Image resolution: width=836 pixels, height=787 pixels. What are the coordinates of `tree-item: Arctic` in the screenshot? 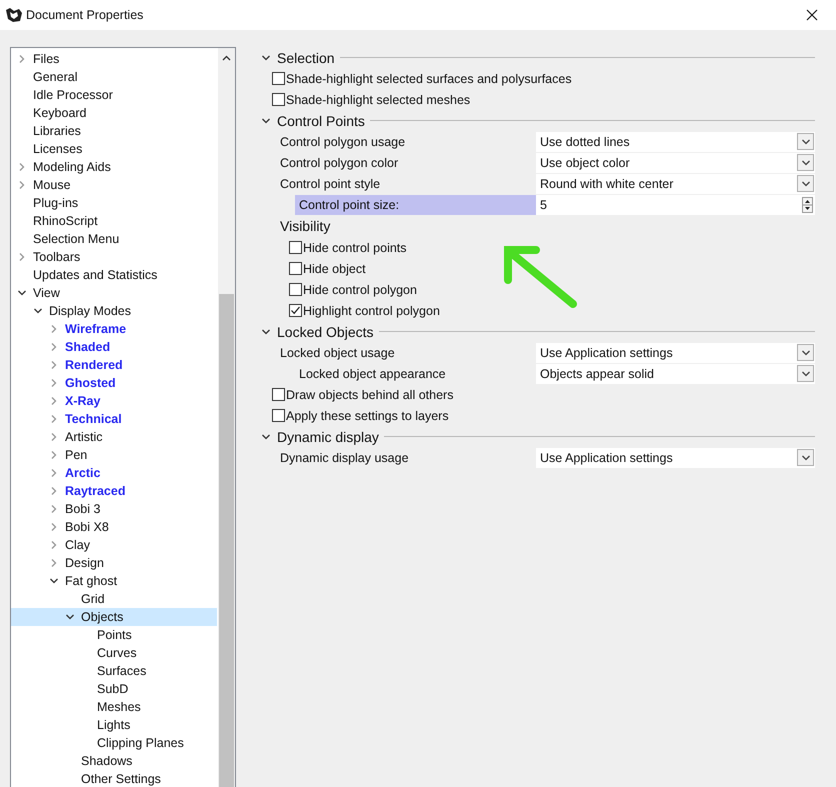 It's located at (82, 473).